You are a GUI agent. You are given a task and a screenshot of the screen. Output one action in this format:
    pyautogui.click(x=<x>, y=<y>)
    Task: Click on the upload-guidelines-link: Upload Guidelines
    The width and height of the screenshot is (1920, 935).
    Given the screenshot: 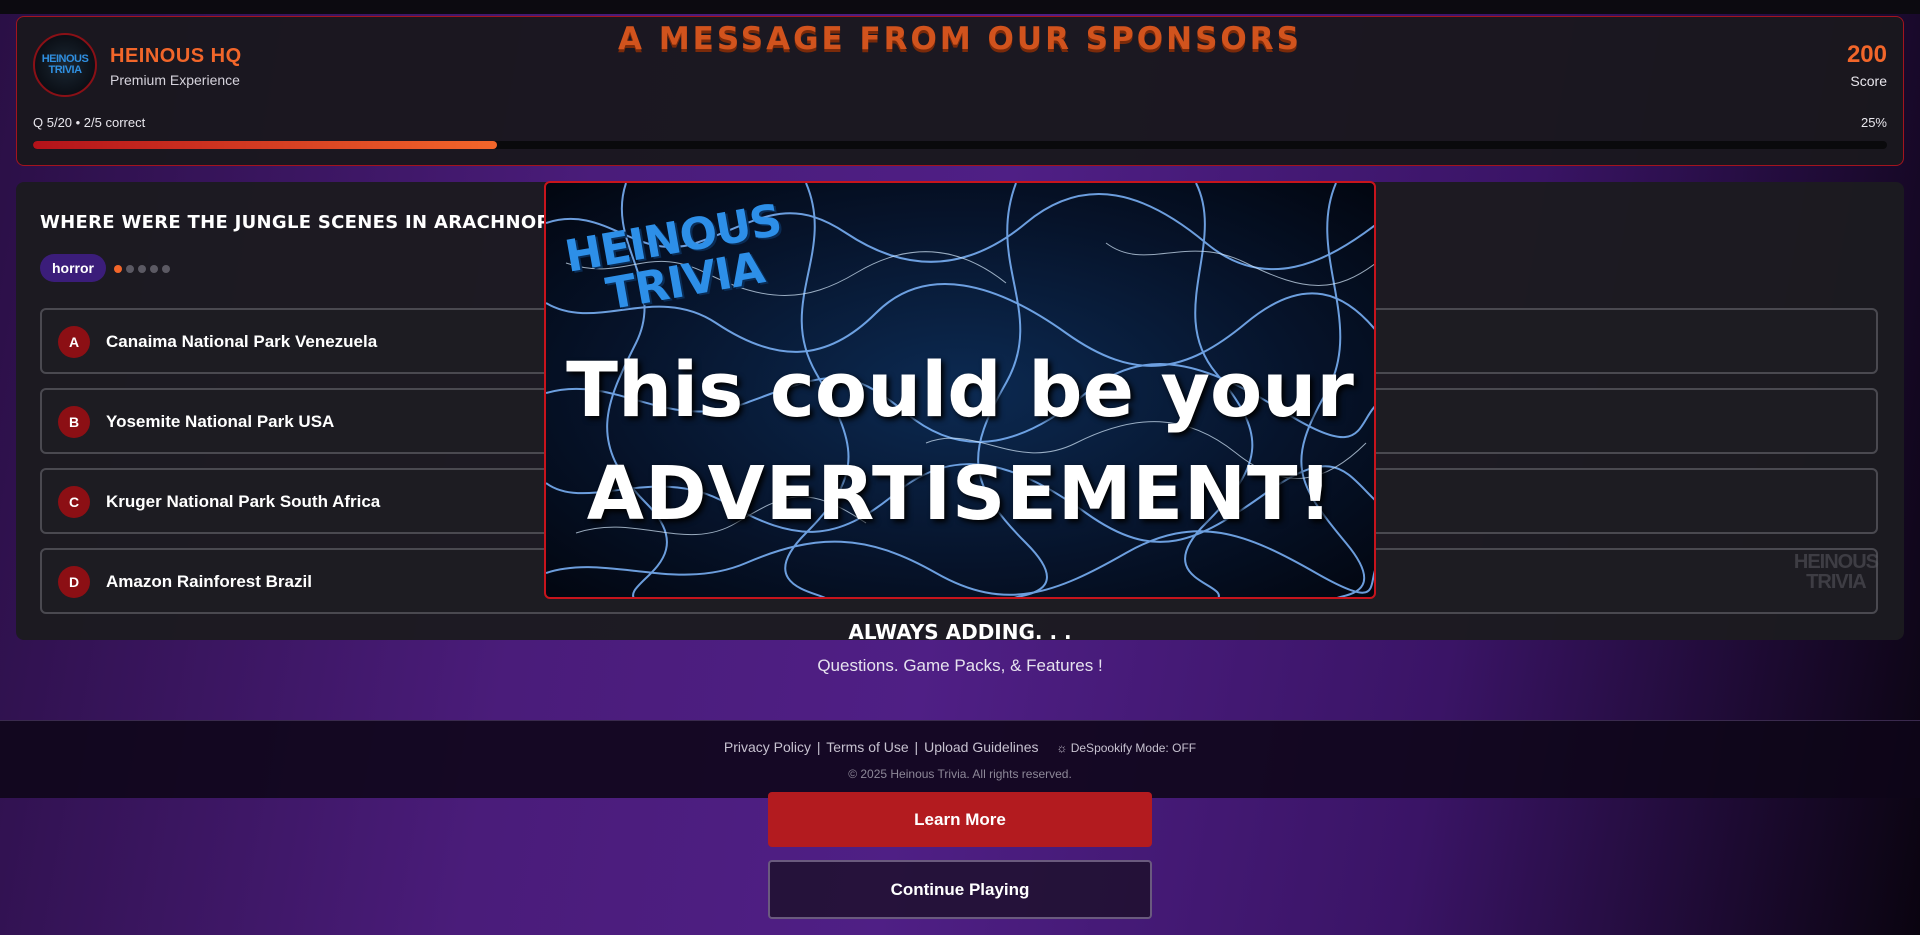 What is the action you would take?
    pyautogui.click(x=981, y=747)
    